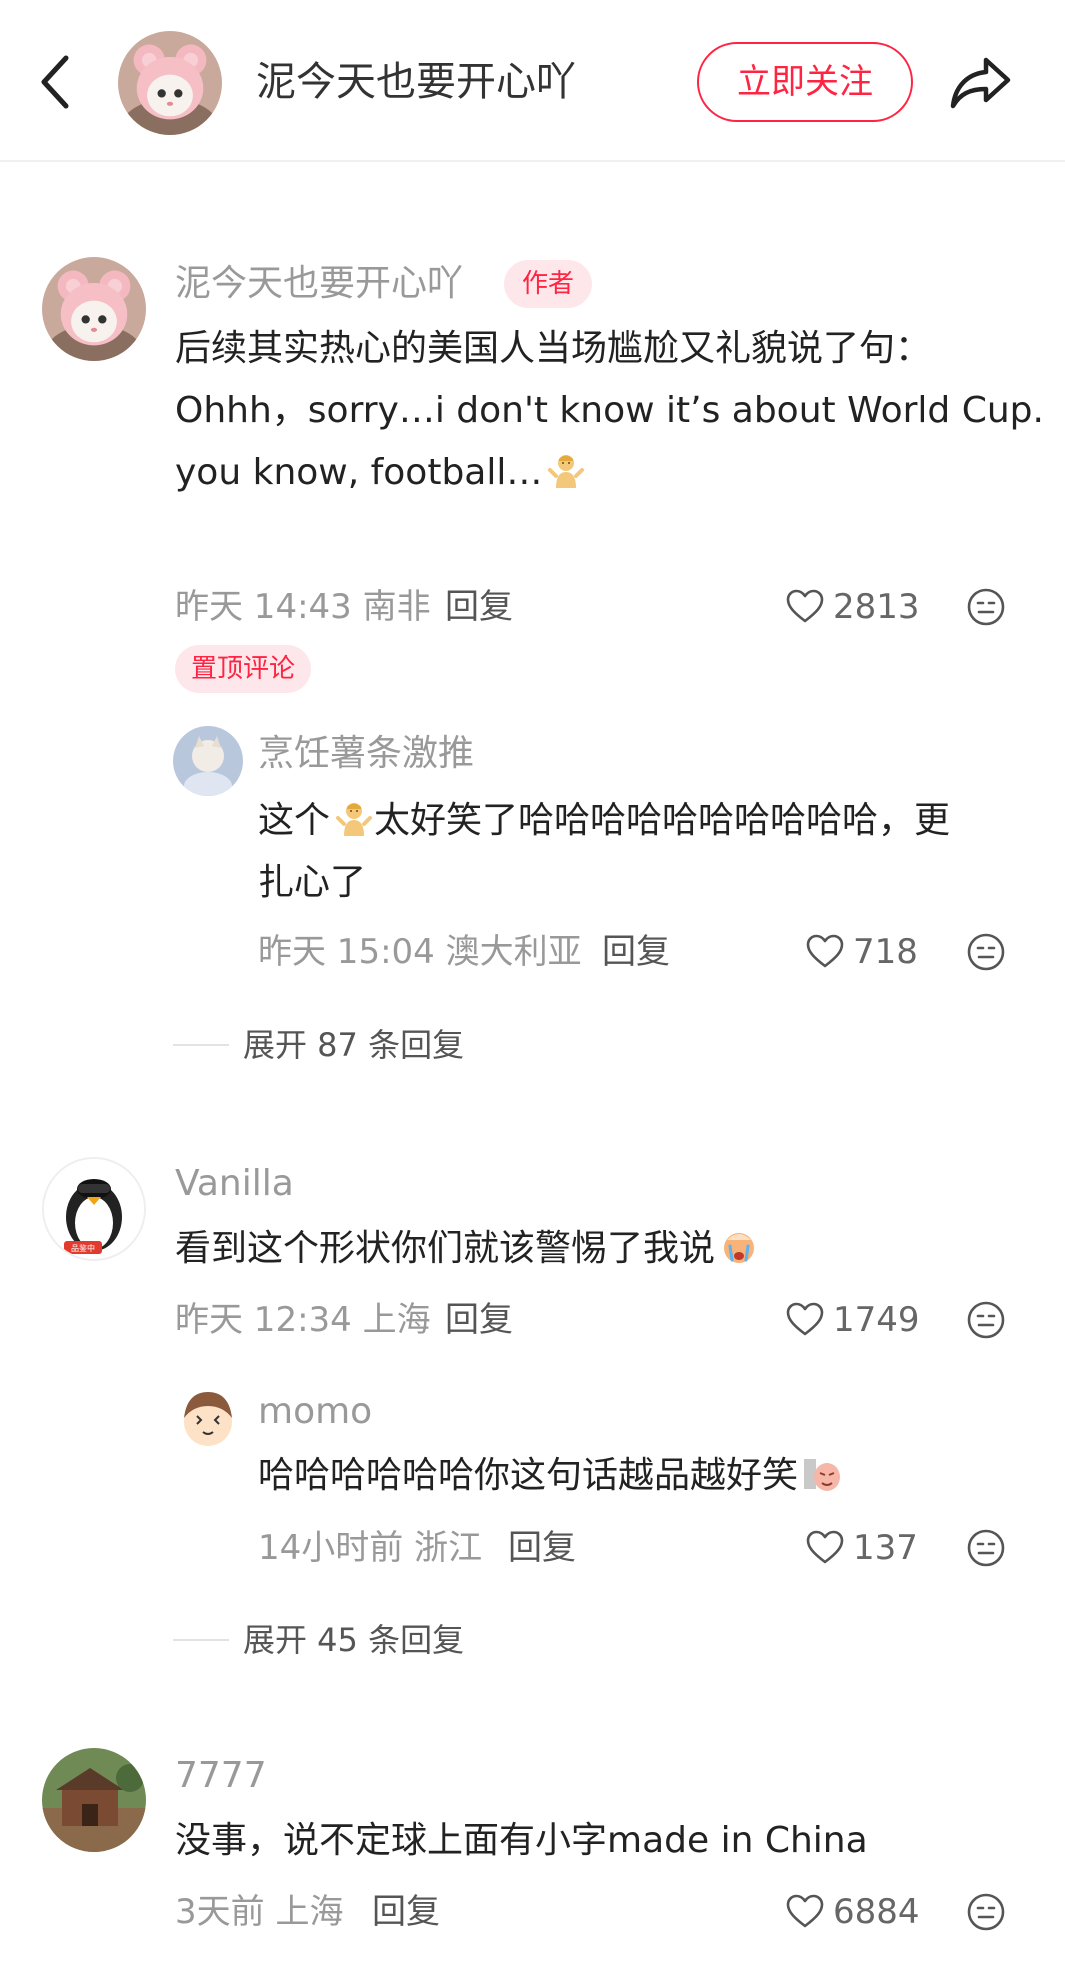  What do you see at coordinates (876, 1912) in the screenshot?
I see `like-count: 6884` at bounding box center [876, 1912].